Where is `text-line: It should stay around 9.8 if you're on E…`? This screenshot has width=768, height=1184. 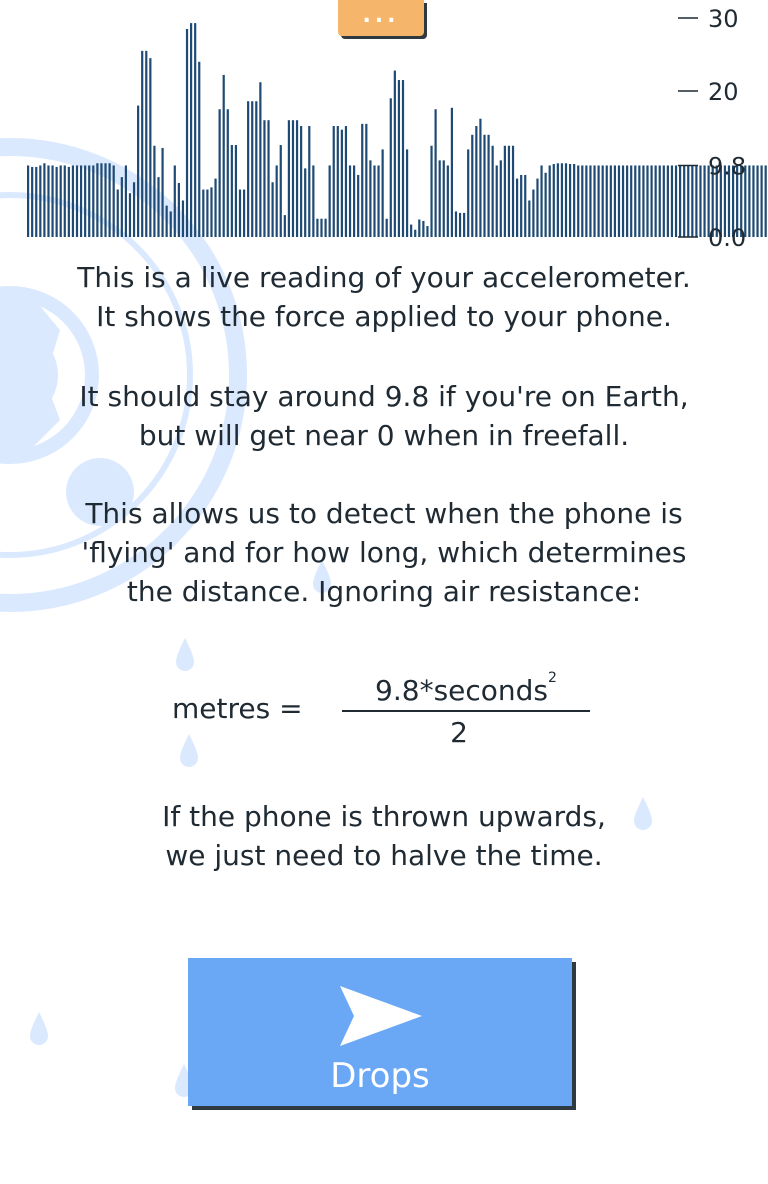
text-line: It should stay around 9.8 if you're on E… is located at coordinates (384, 396).